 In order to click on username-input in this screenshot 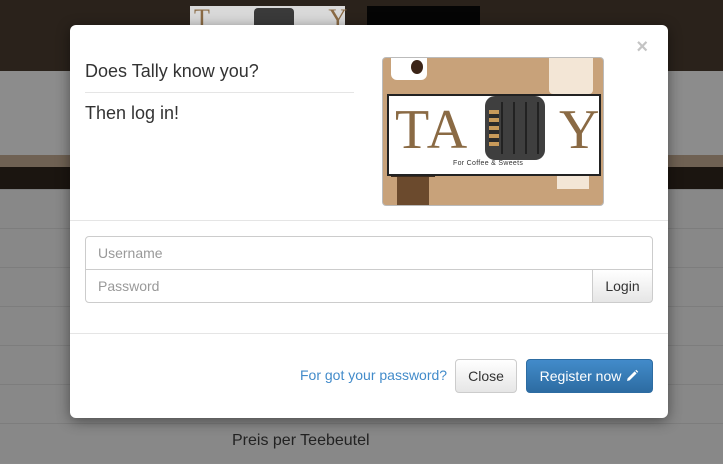, I will do `click(369, 253)`.